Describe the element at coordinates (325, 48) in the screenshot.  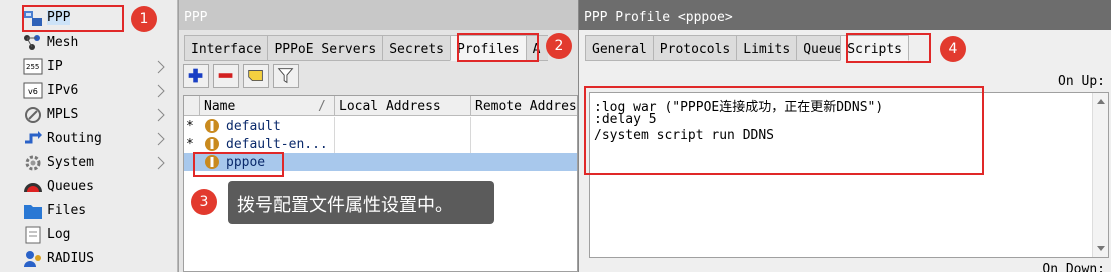
I see `tab-pppoe-servers: PPPoE Servers` at that location.